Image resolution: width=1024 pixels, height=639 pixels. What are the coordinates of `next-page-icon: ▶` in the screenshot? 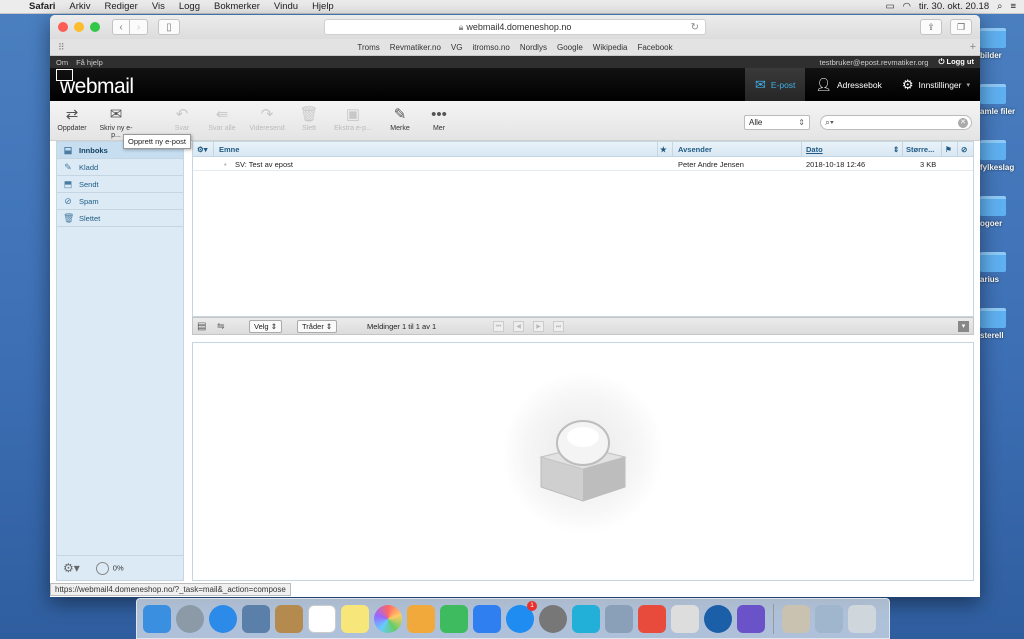 It's located at (538, 326).